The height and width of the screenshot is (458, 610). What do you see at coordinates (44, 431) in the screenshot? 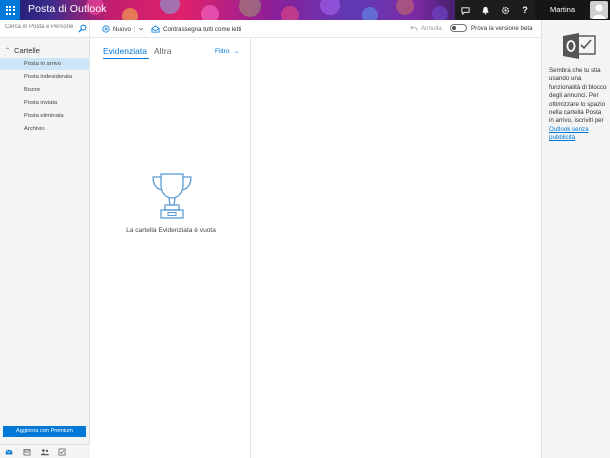
I see `upgrade-premium-button: Aggiorna con Premium` at bounding box center [44, 431].